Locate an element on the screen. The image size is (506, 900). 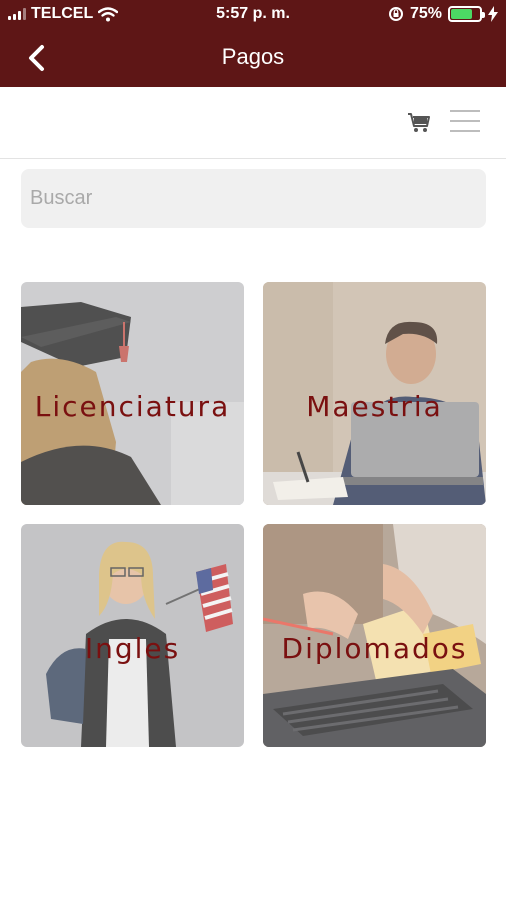
category-label: Licenciatura is located at coordinates (132, 406).